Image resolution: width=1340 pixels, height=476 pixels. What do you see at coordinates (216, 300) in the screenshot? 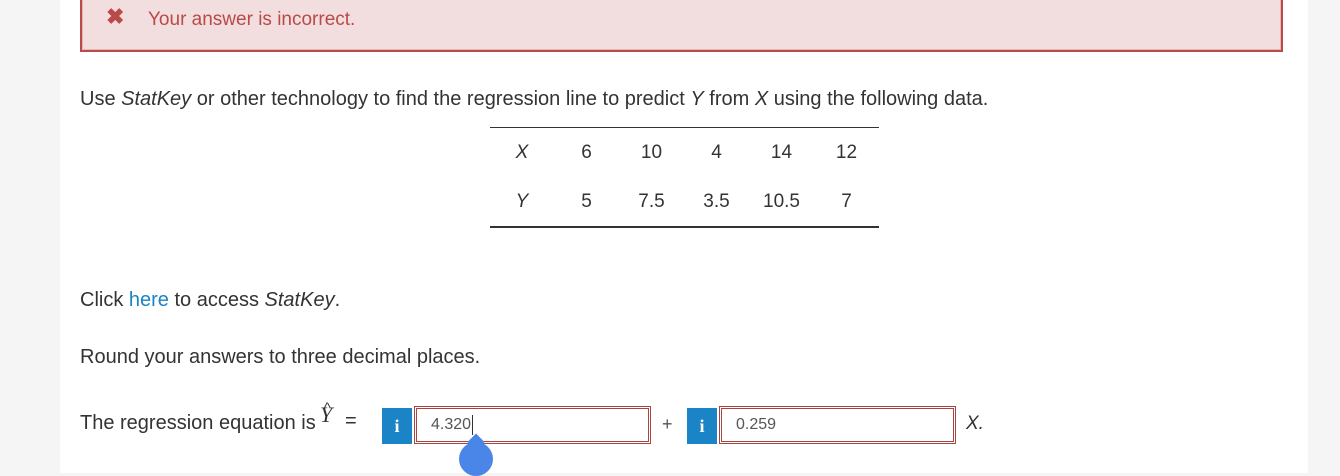
I see `click-middle: to access` at bounding box center [216, 300].